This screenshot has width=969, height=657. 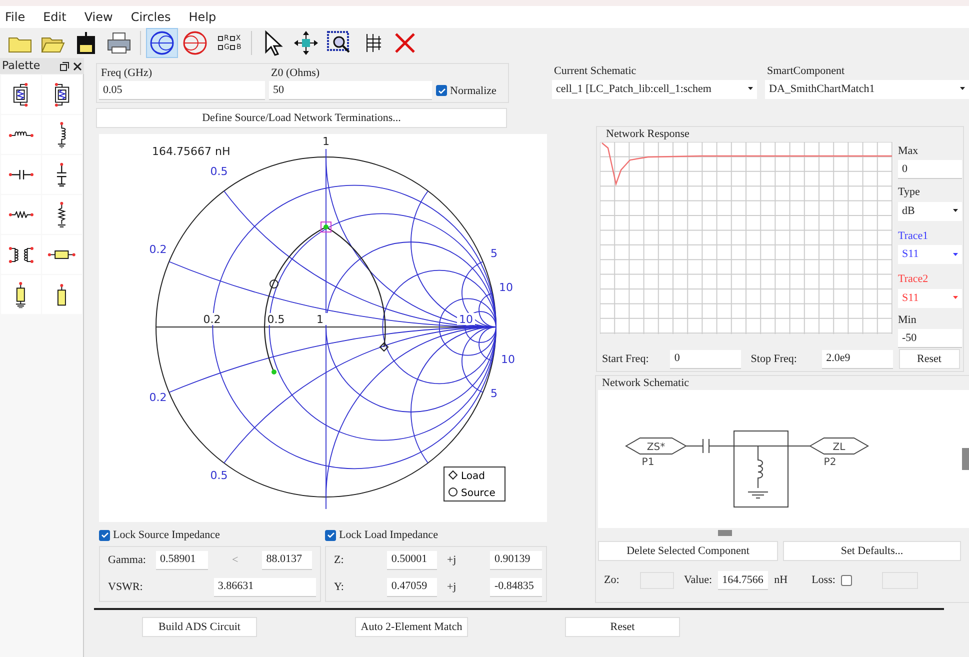 What do you see at coordinates (235, 560) in the screenshot?
I see `label: <` at bounding box center [235, 560].